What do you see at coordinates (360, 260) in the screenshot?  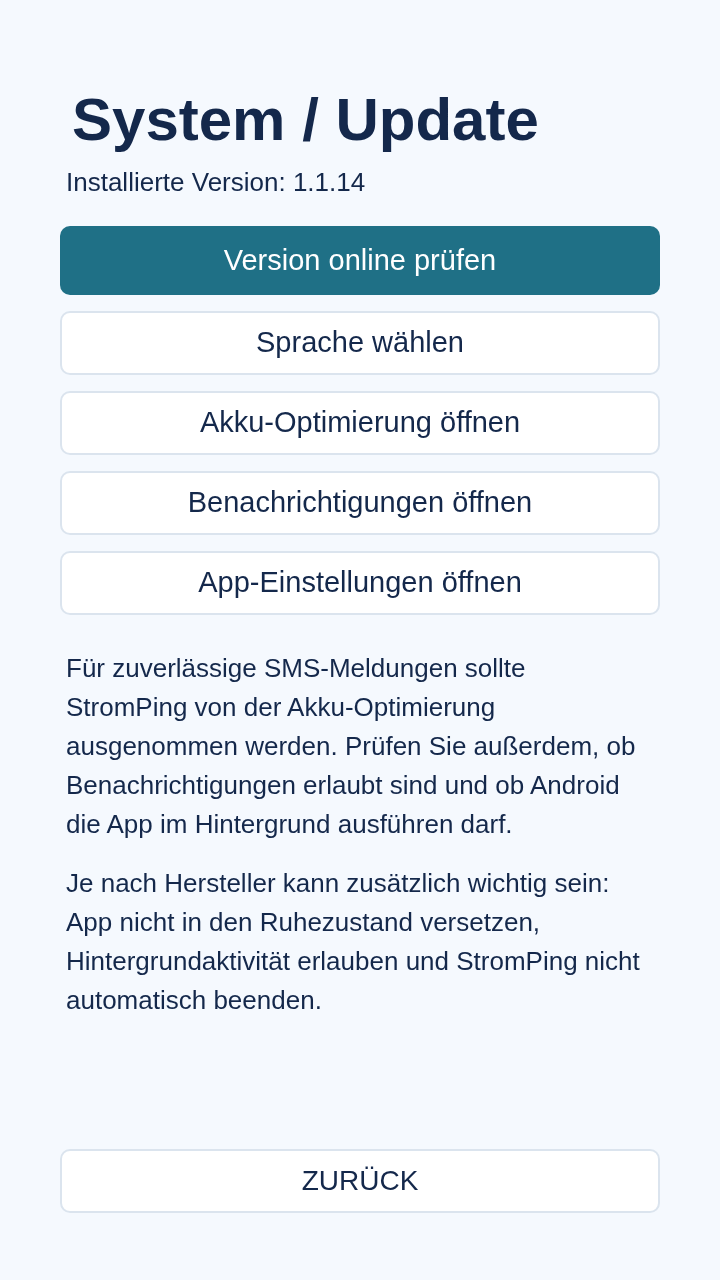 I see `check-version-button: Version online prüfen` at bounding box center [360, 260].